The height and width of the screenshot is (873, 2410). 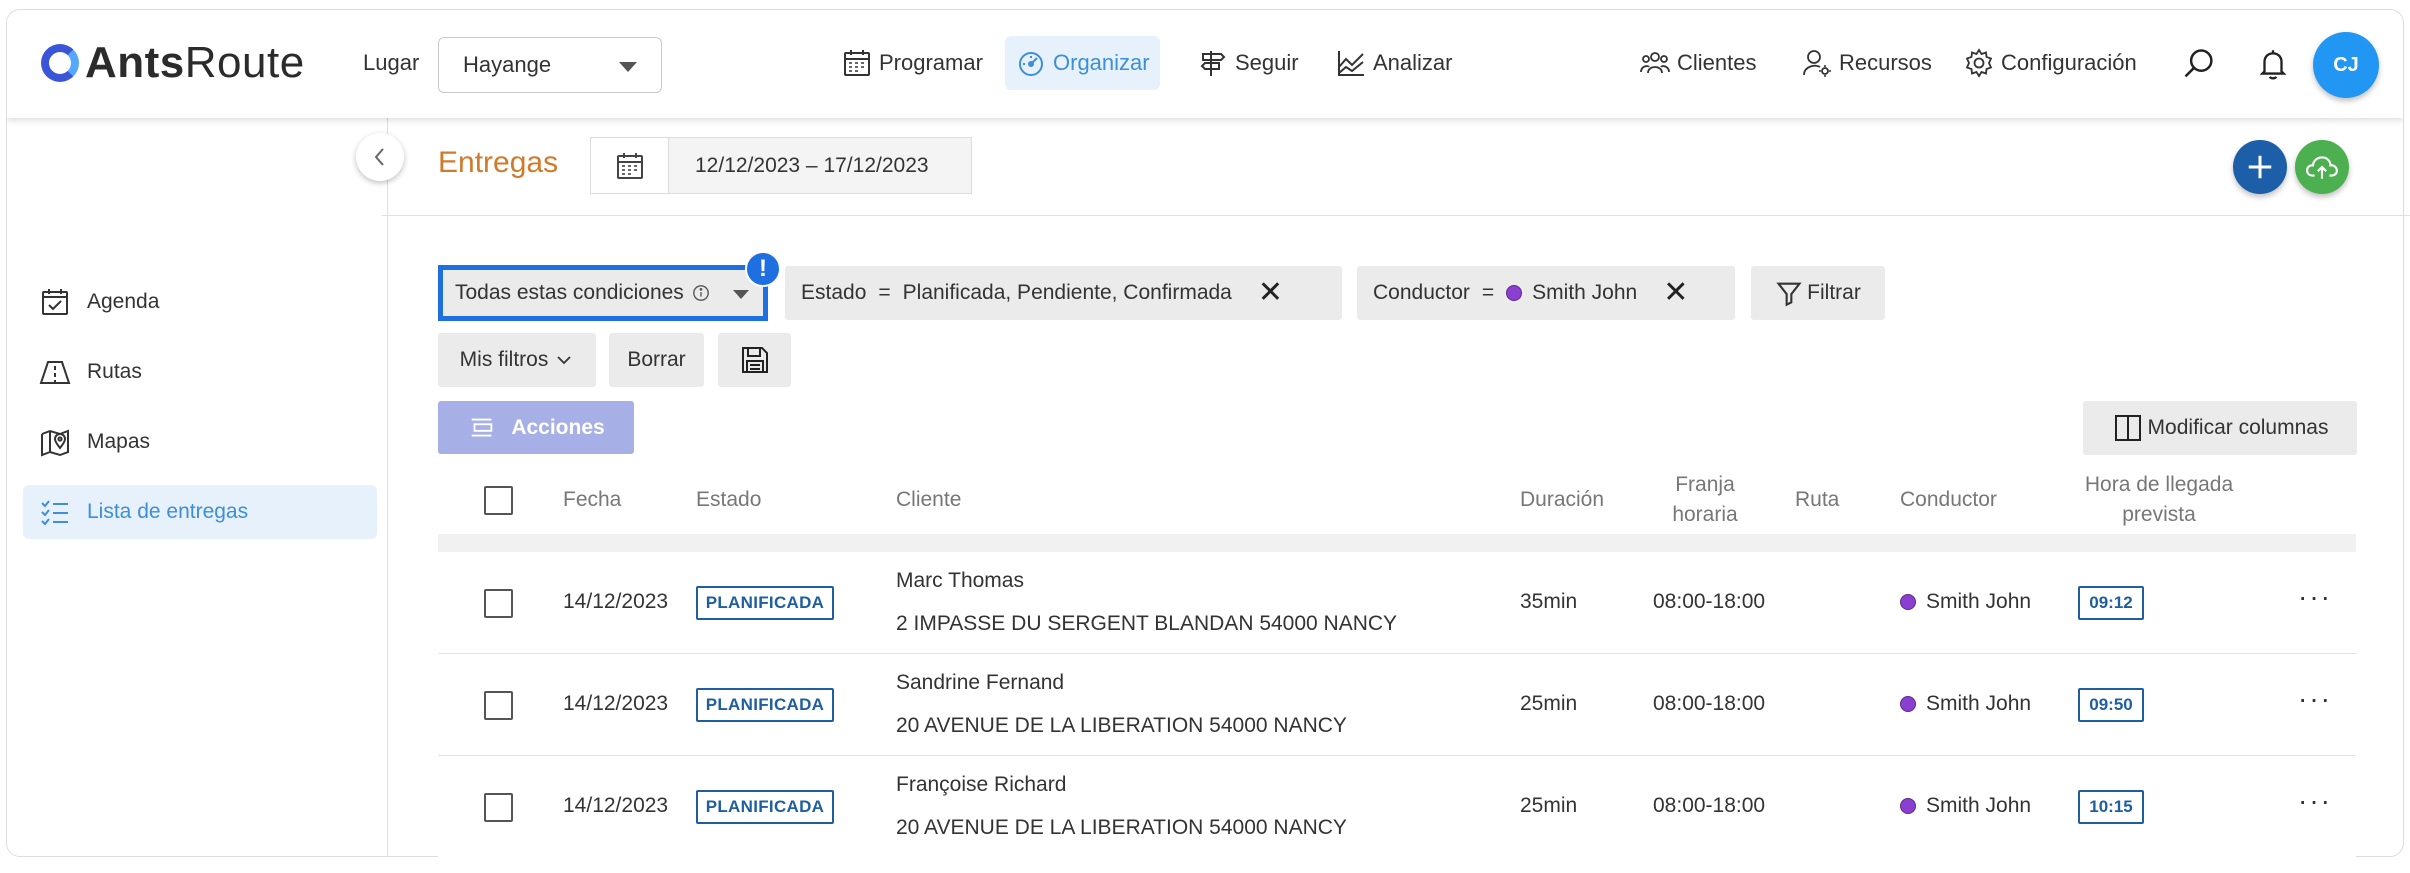 What do you see at coordinates (2273, 64) in the screenshot?
I see `bell-icon` at bounding box center [2273, 64].